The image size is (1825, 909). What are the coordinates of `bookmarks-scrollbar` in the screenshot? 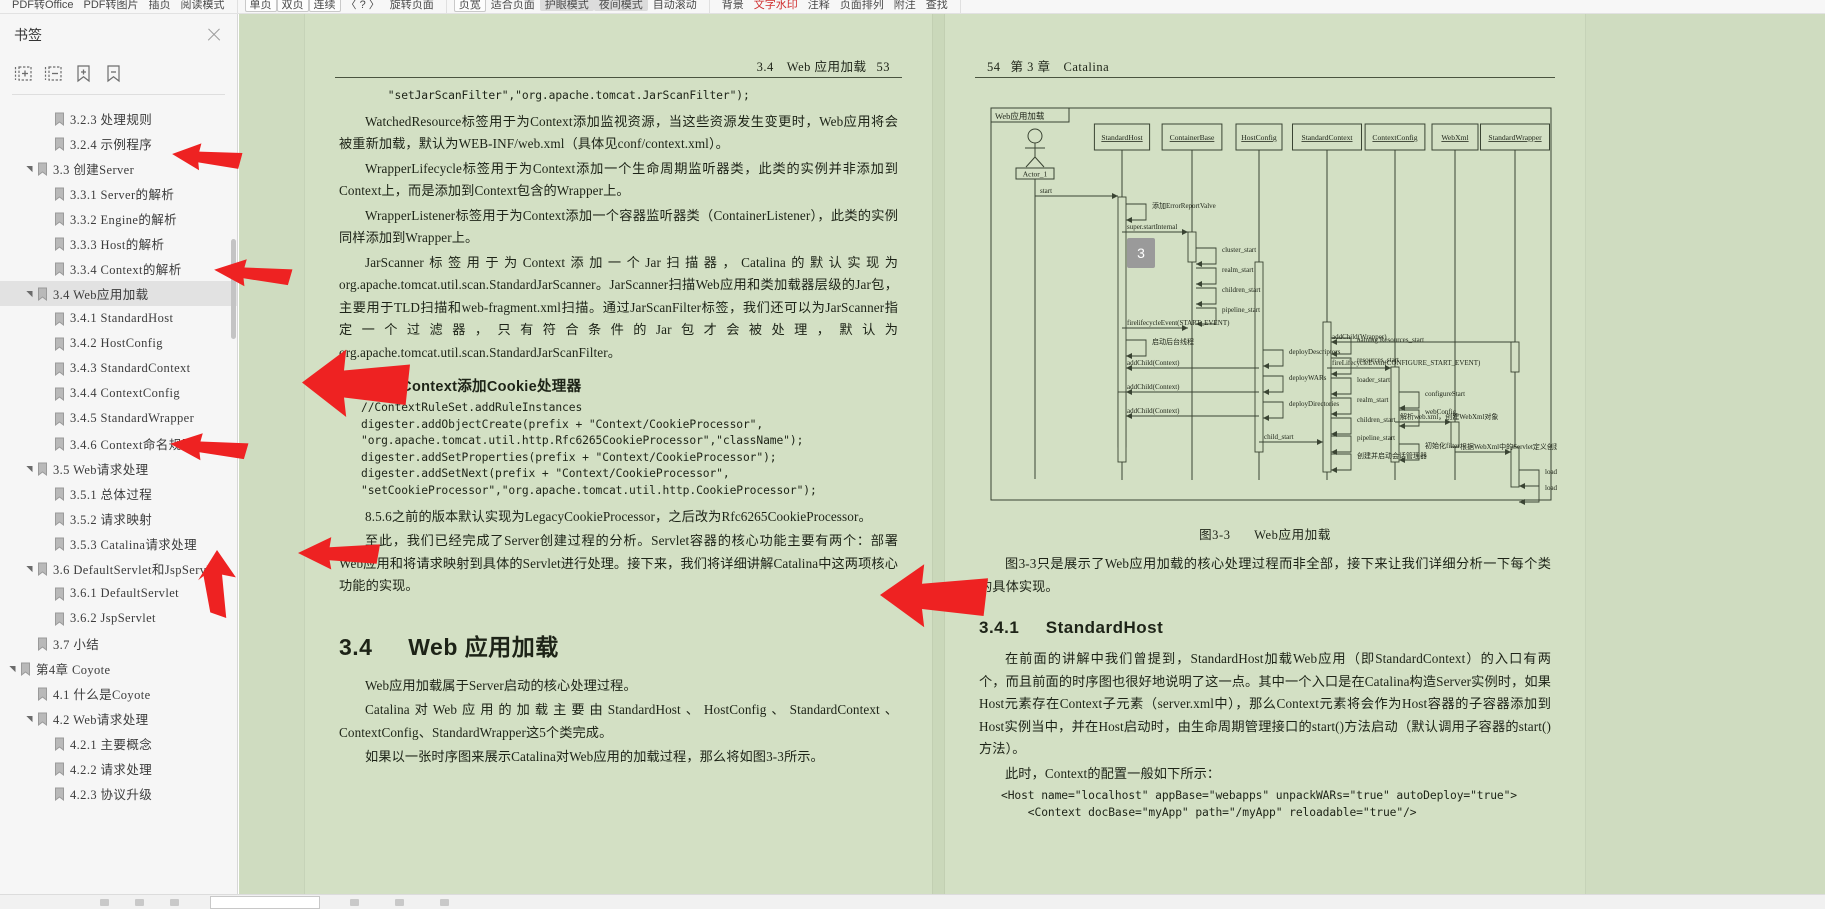 It's located at (233, 289).